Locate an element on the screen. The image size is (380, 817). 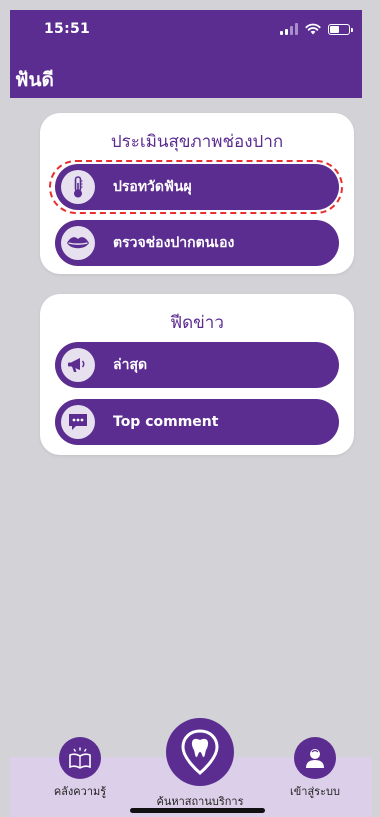
status-time: 15:51 is located at coordinates (67, 29).